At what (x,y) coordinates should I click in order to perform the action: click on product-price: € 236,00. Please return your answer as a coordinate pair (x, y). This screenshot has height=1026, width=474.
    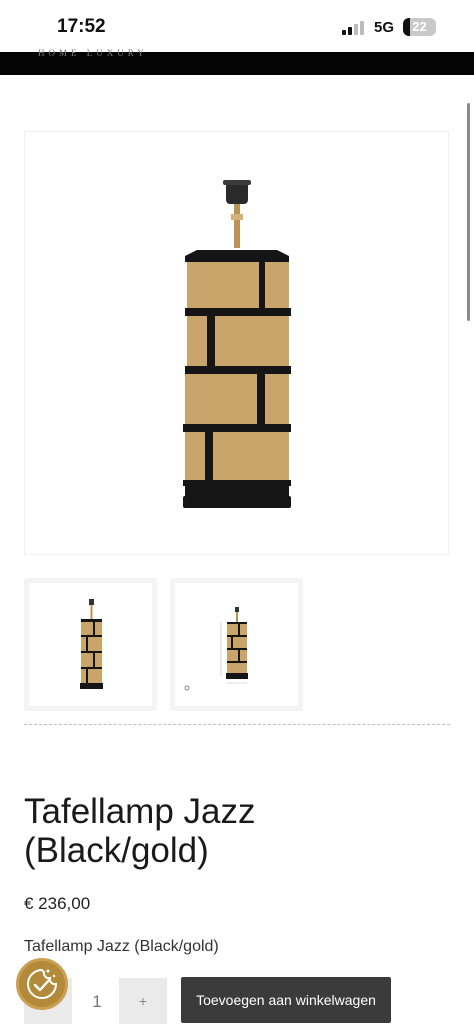
    Looking at the image, I should click on (57, 903).